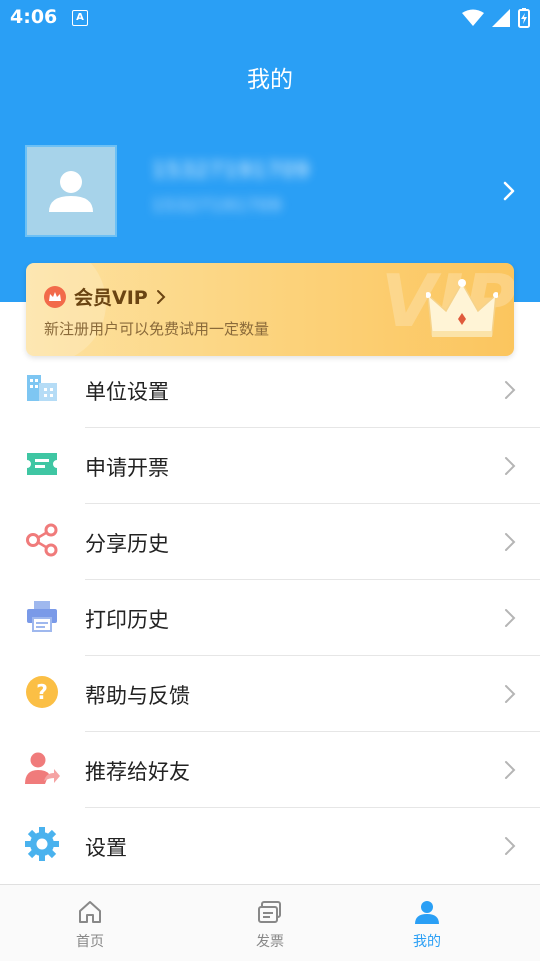 This screenshot has width=540, height=961. Describe the element at coordinates (270, 694) in the screenshot. I see `menu-item-help-feedback: ? 帮助与反馈` at that location.